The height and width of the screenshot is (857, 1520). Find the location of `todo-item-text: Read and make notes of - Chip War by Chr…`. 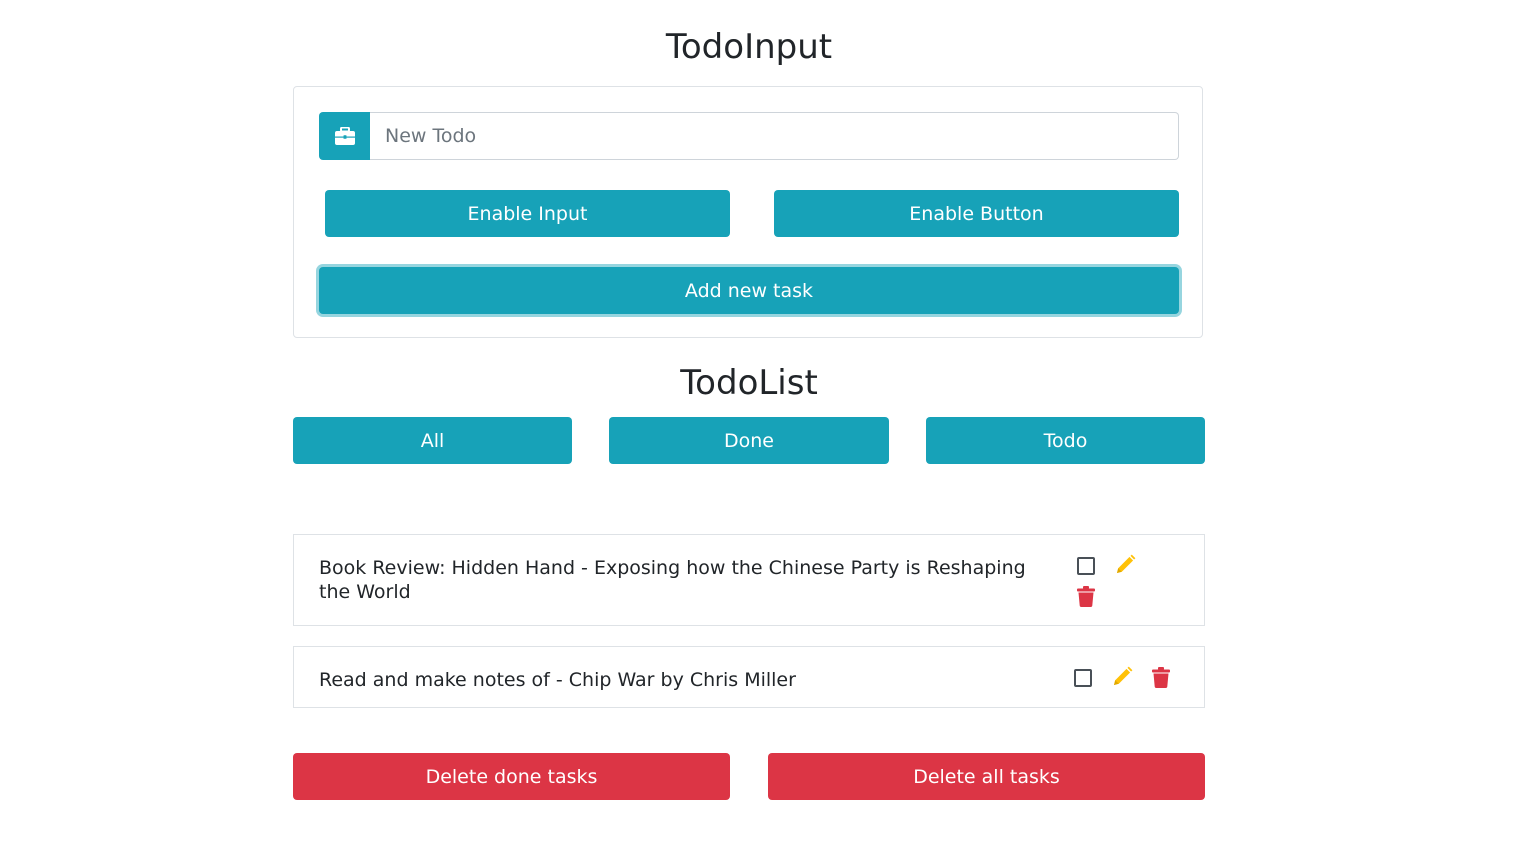

todo-item-text: Read and make notes of - Chip War by Chr… is located at coordinates (557, 680).